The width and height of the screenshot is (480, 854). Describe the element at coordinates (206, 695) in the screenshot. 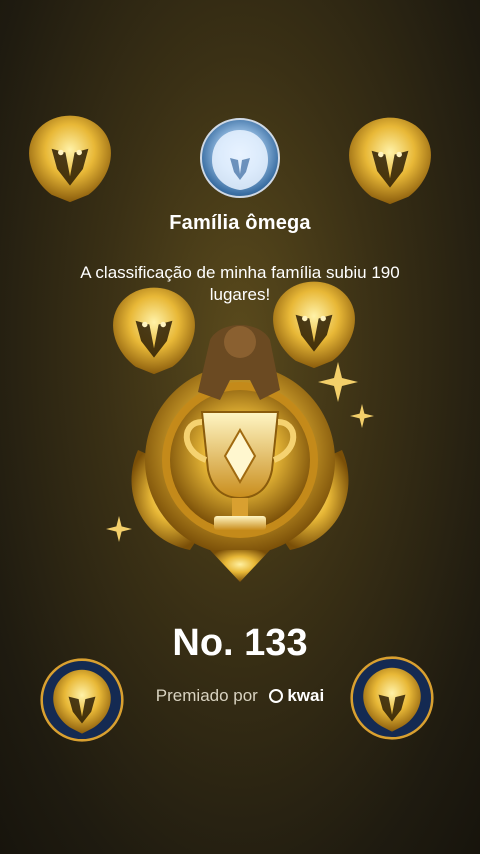

I see `awarded-by-label: Premiado por` at that location.